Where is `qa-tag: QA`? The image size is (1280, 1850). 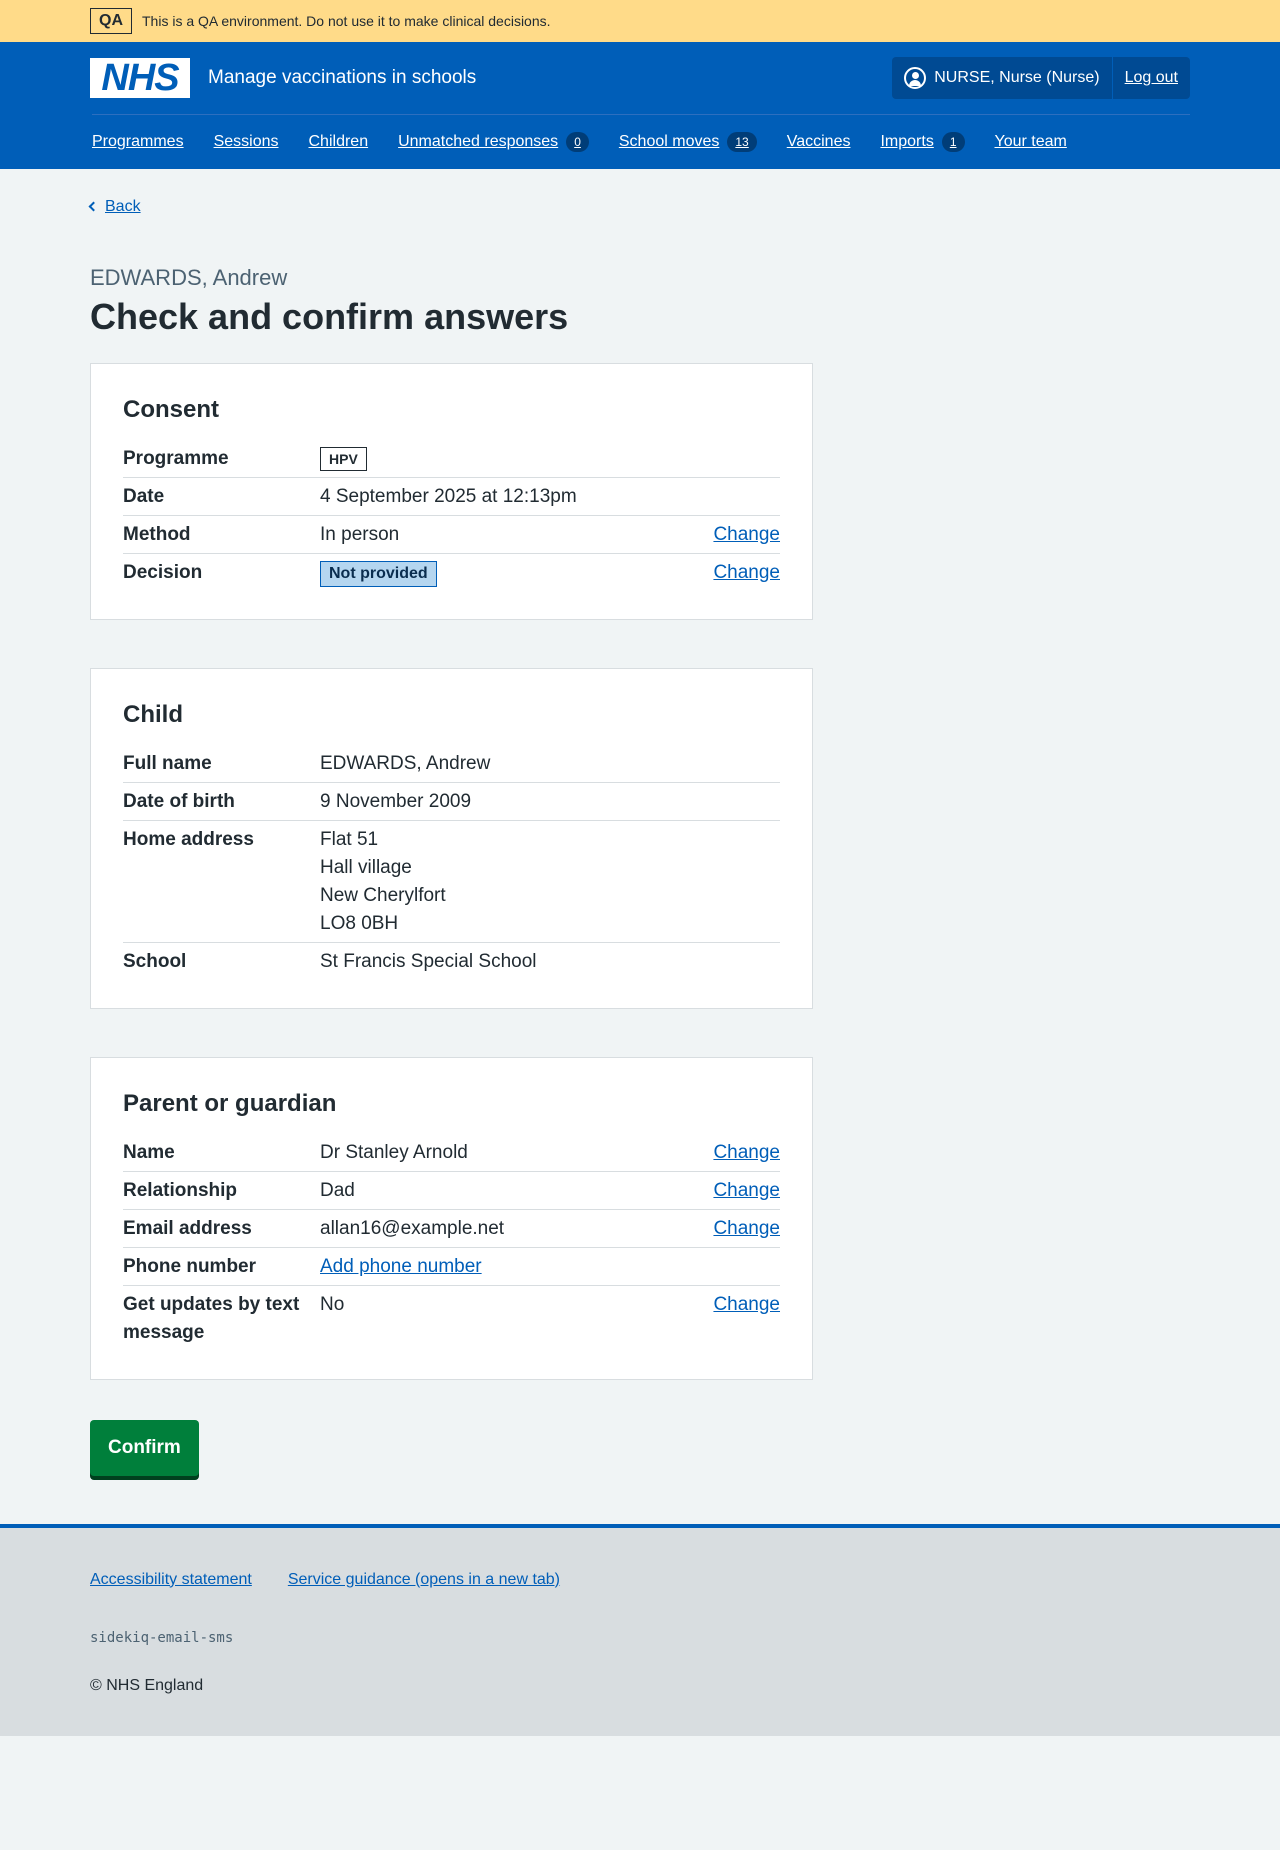
qa-tag: QA is located at coordinates (111, 21).